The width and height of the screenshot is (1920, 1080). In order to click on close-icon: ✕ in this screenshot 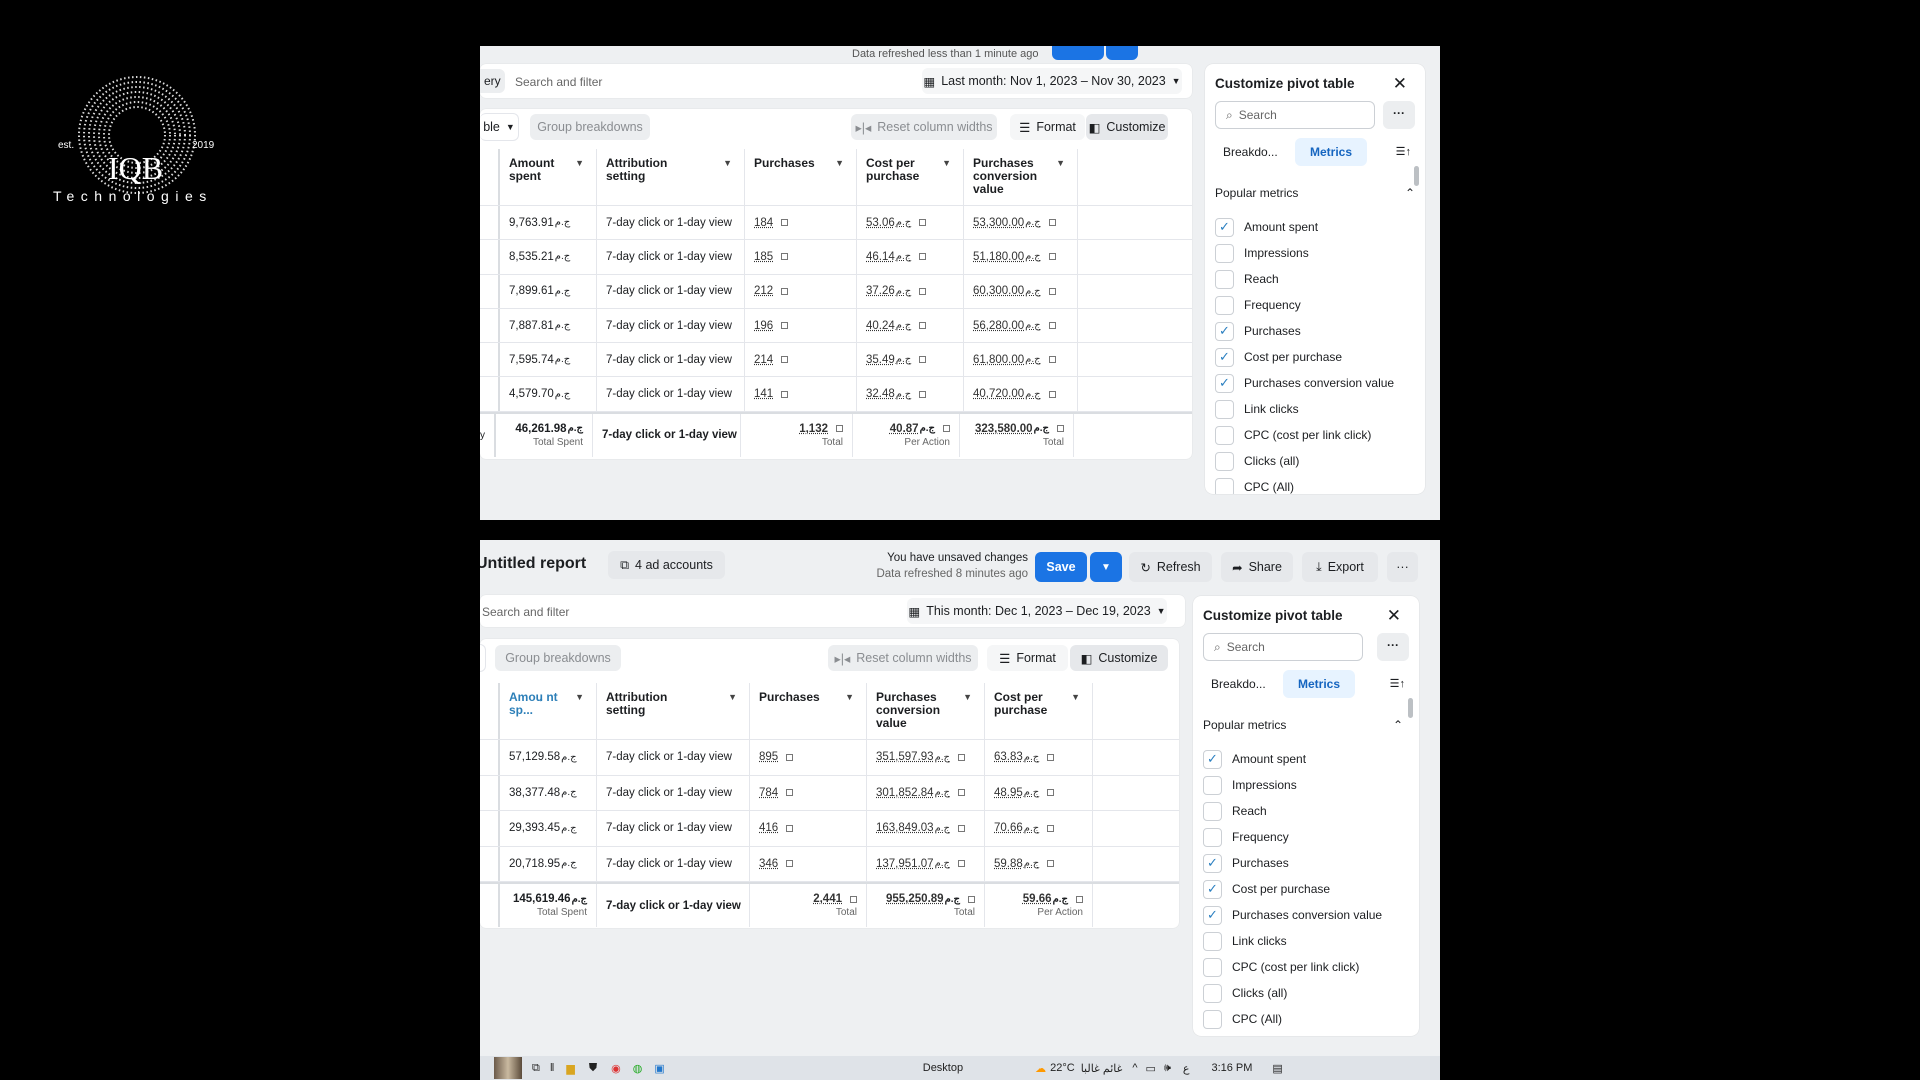, I will do `click(1400, 84)`.